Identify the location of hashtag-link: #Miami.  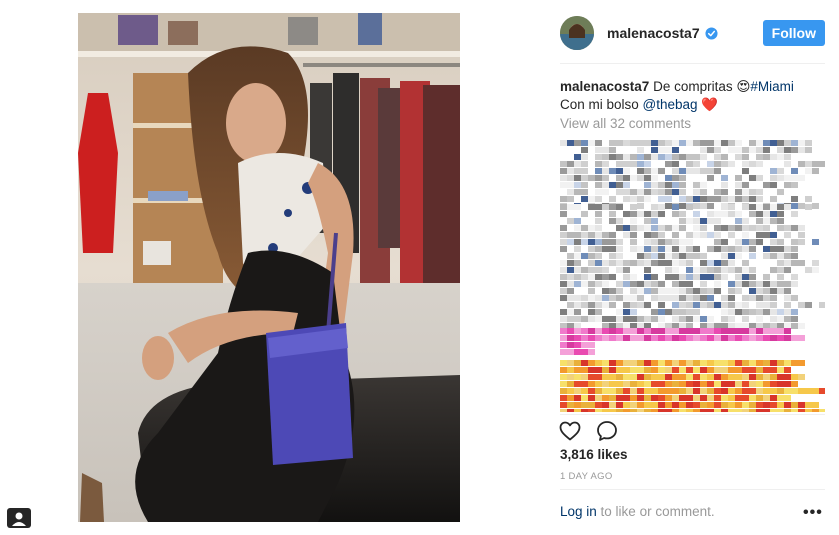
(772, 86).